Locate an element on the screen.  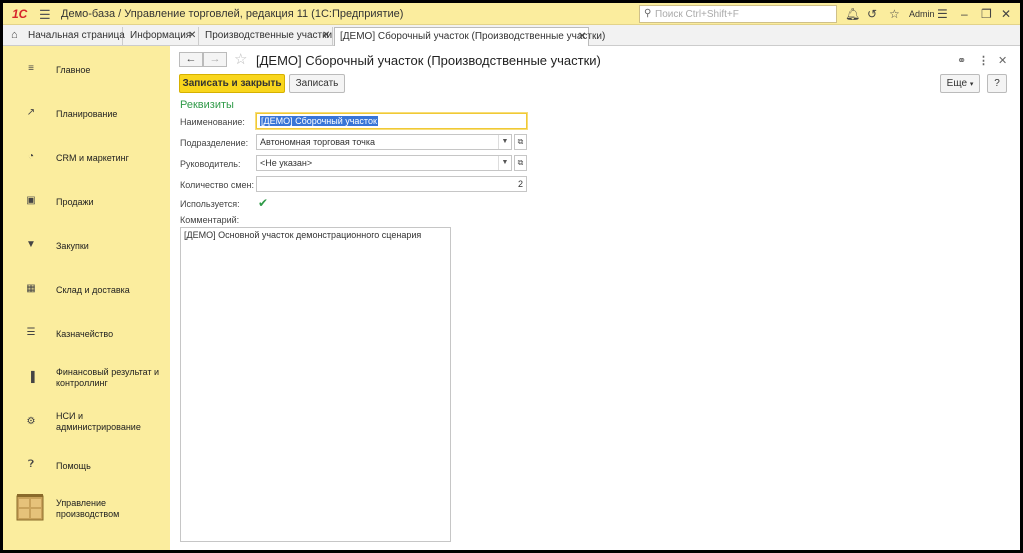
back-button: ← is located at coordinates (191, 59).